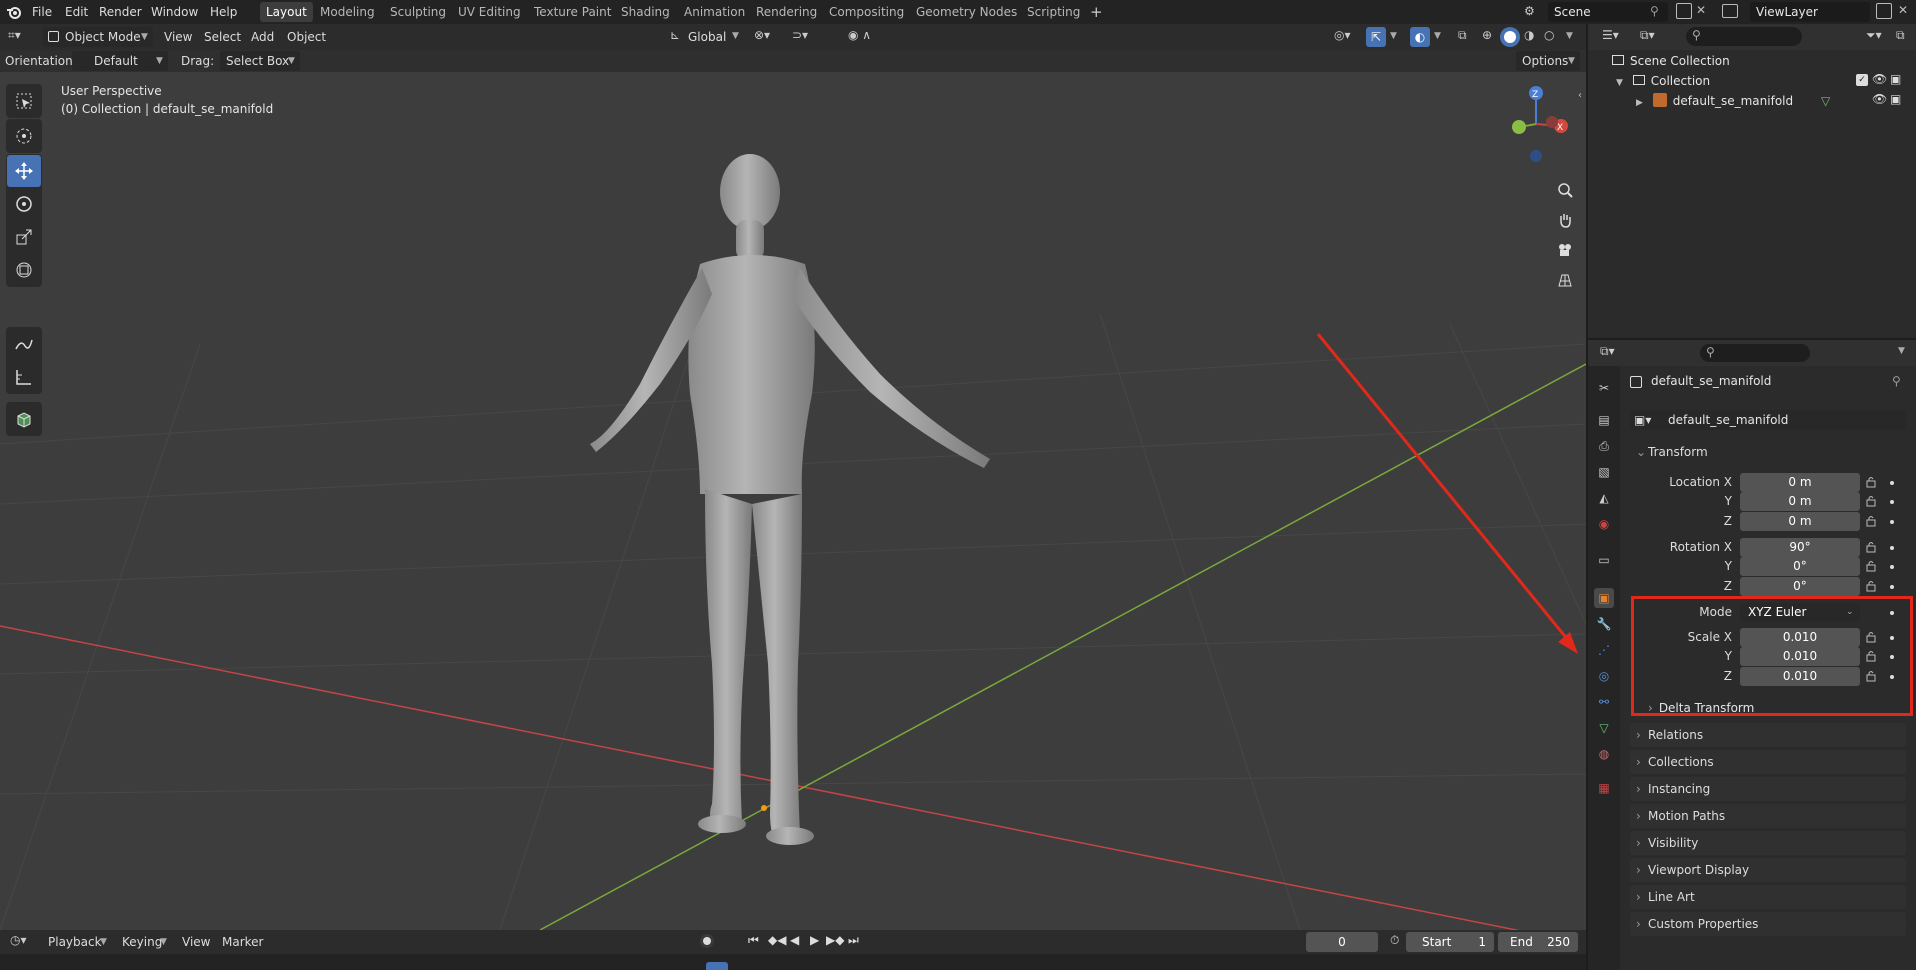 This screenshot has width=1916, height=970. I want to click on tab-compositing: Compositing, so click(866, 12).